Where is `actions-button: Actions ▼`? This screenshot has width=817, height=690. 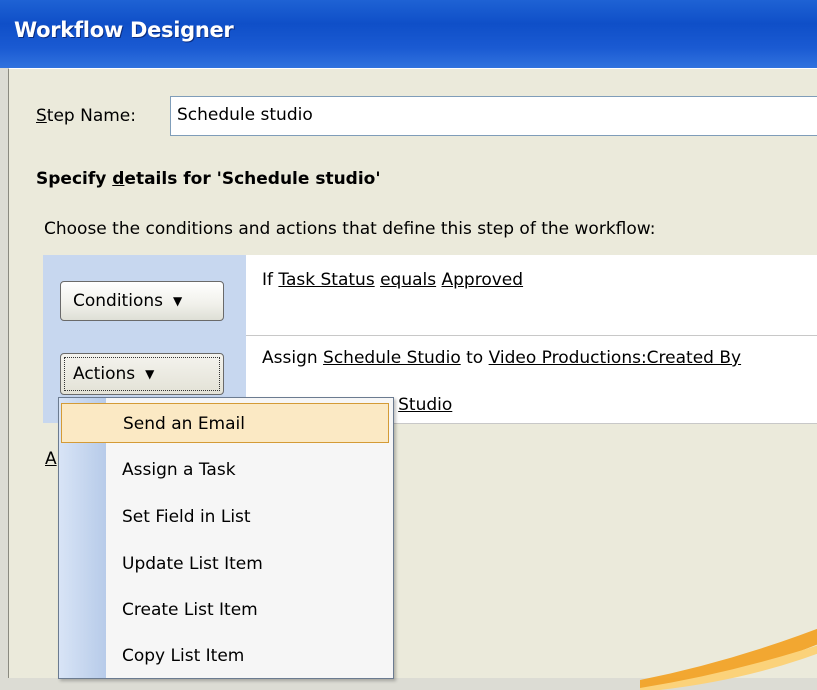 actions-button: Actions ▼ is located at coordinates (142, 374).